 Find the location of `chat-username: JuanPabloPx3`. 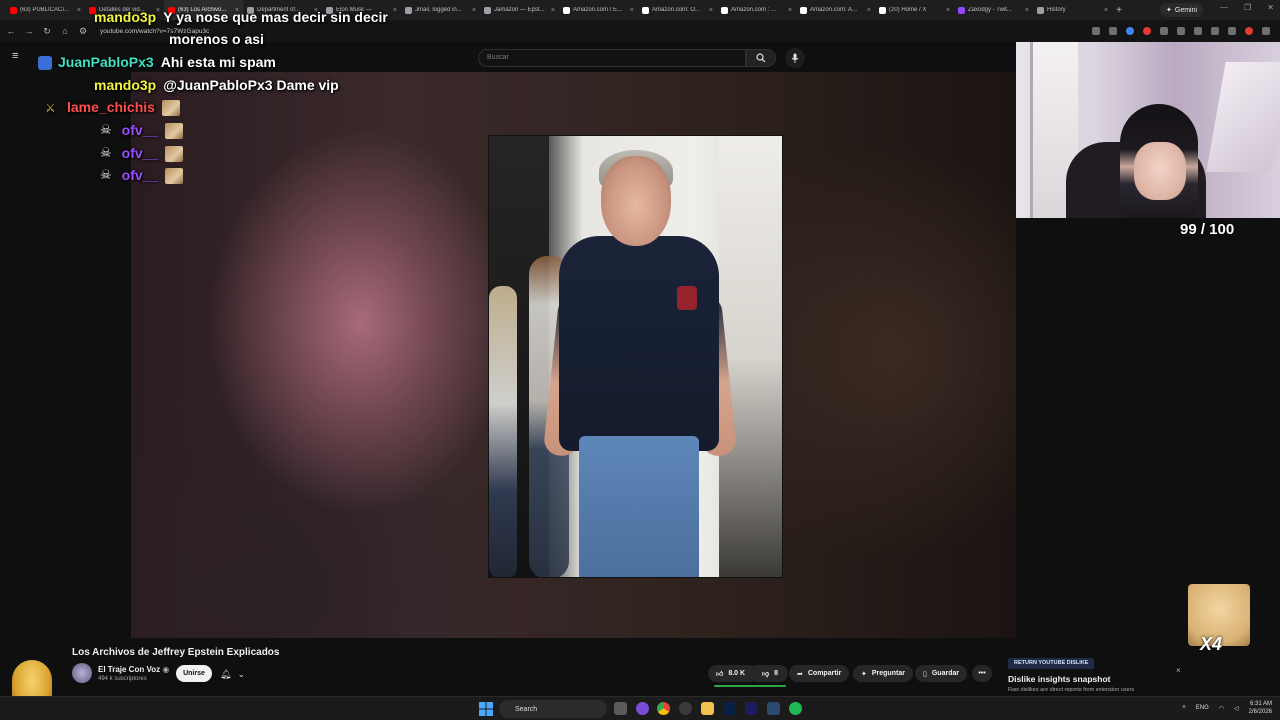

chat-username: JuanPabloPx3 is located at coordinates (106, 62).